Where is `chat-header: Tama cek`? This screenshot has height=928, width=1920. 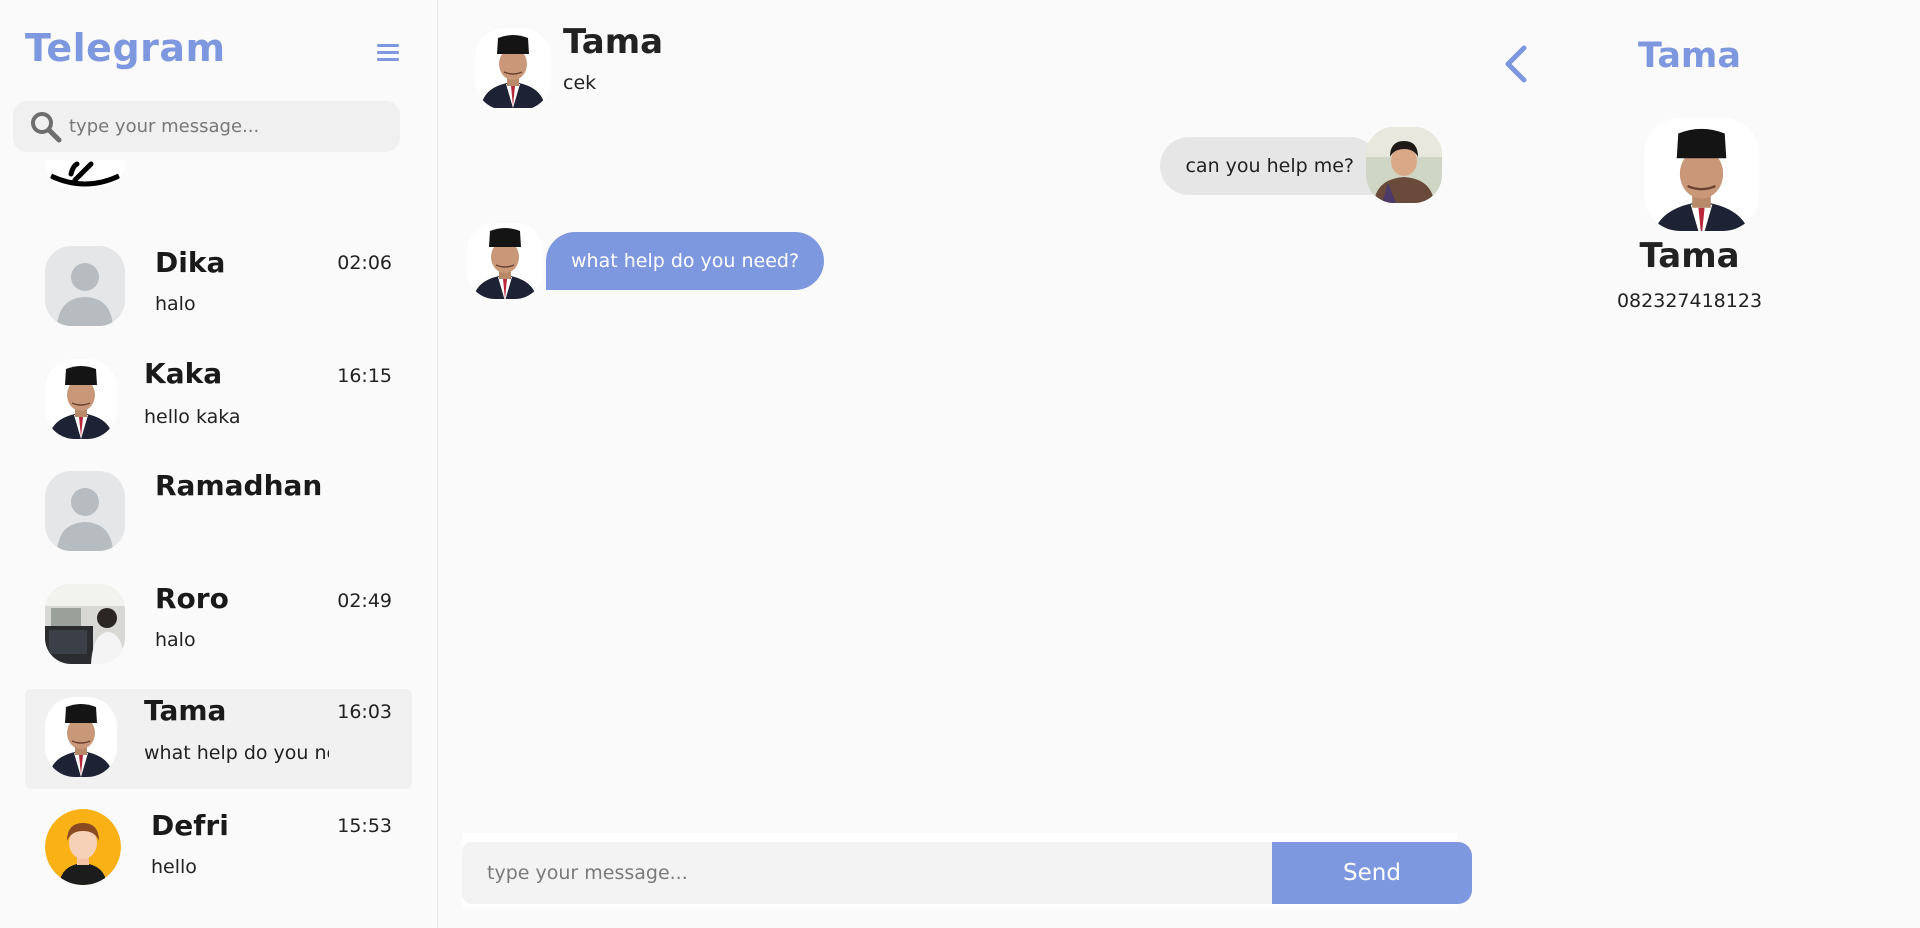 chat-header: Tama cek is located at coordinates (775, 67).